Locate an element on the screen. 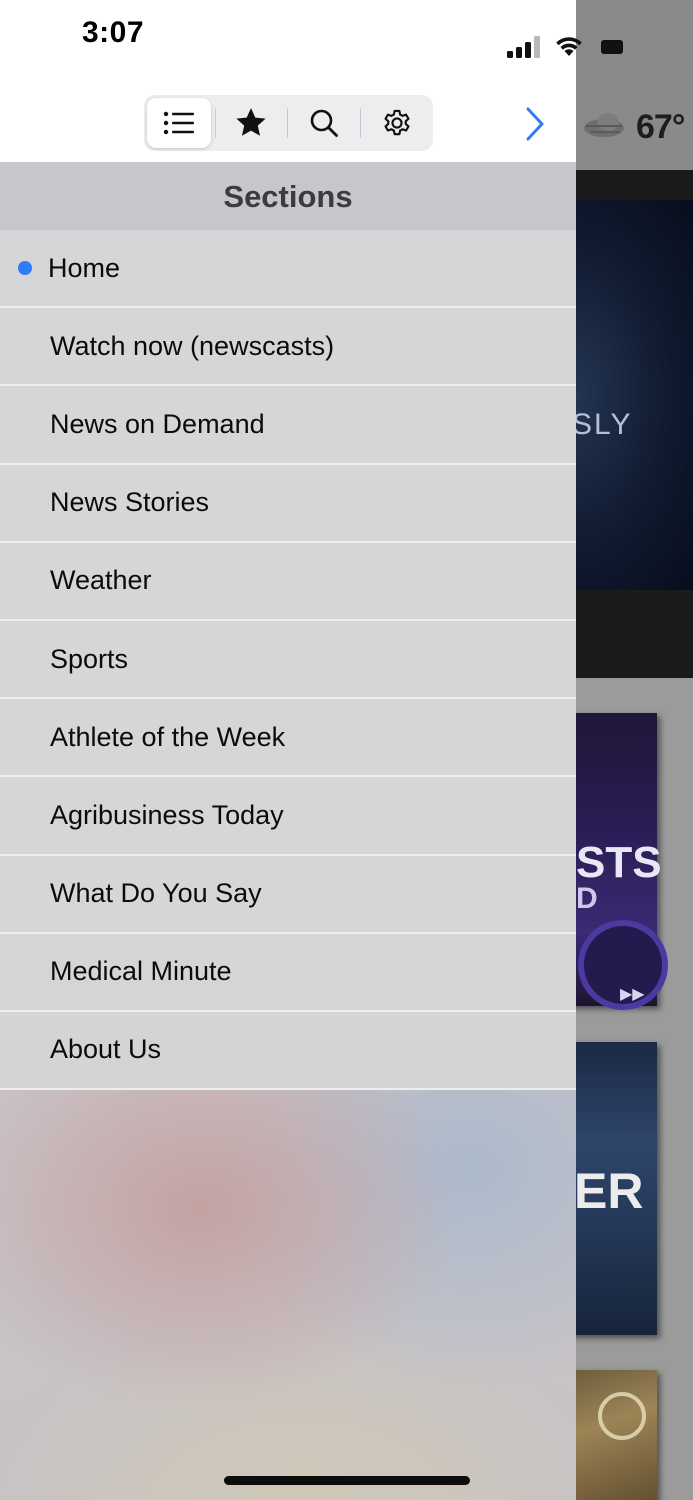 The height and width of the screenshot is (1500, 693). fast-forward-icon: ▶▶ is located at coordinates (632, 994).